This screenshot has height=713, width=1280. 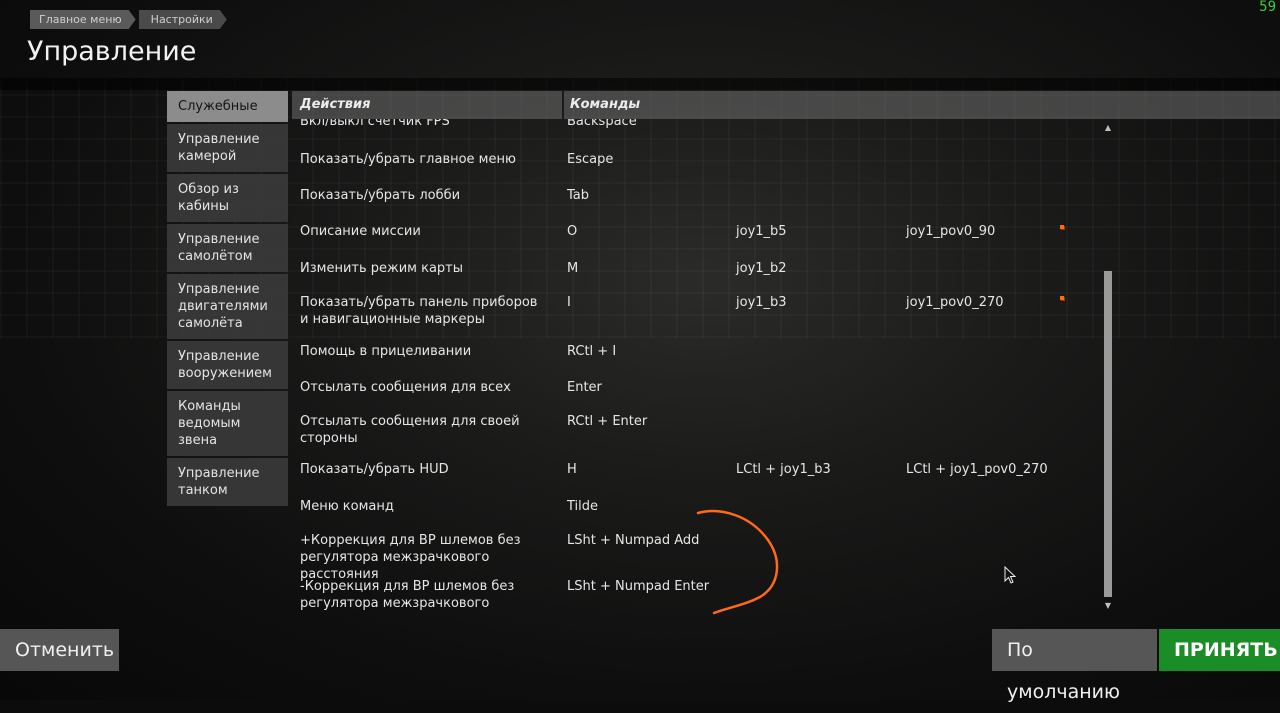 I want to click on key-binding-3: joy1_pov0_270, so click(x=955, y=302).